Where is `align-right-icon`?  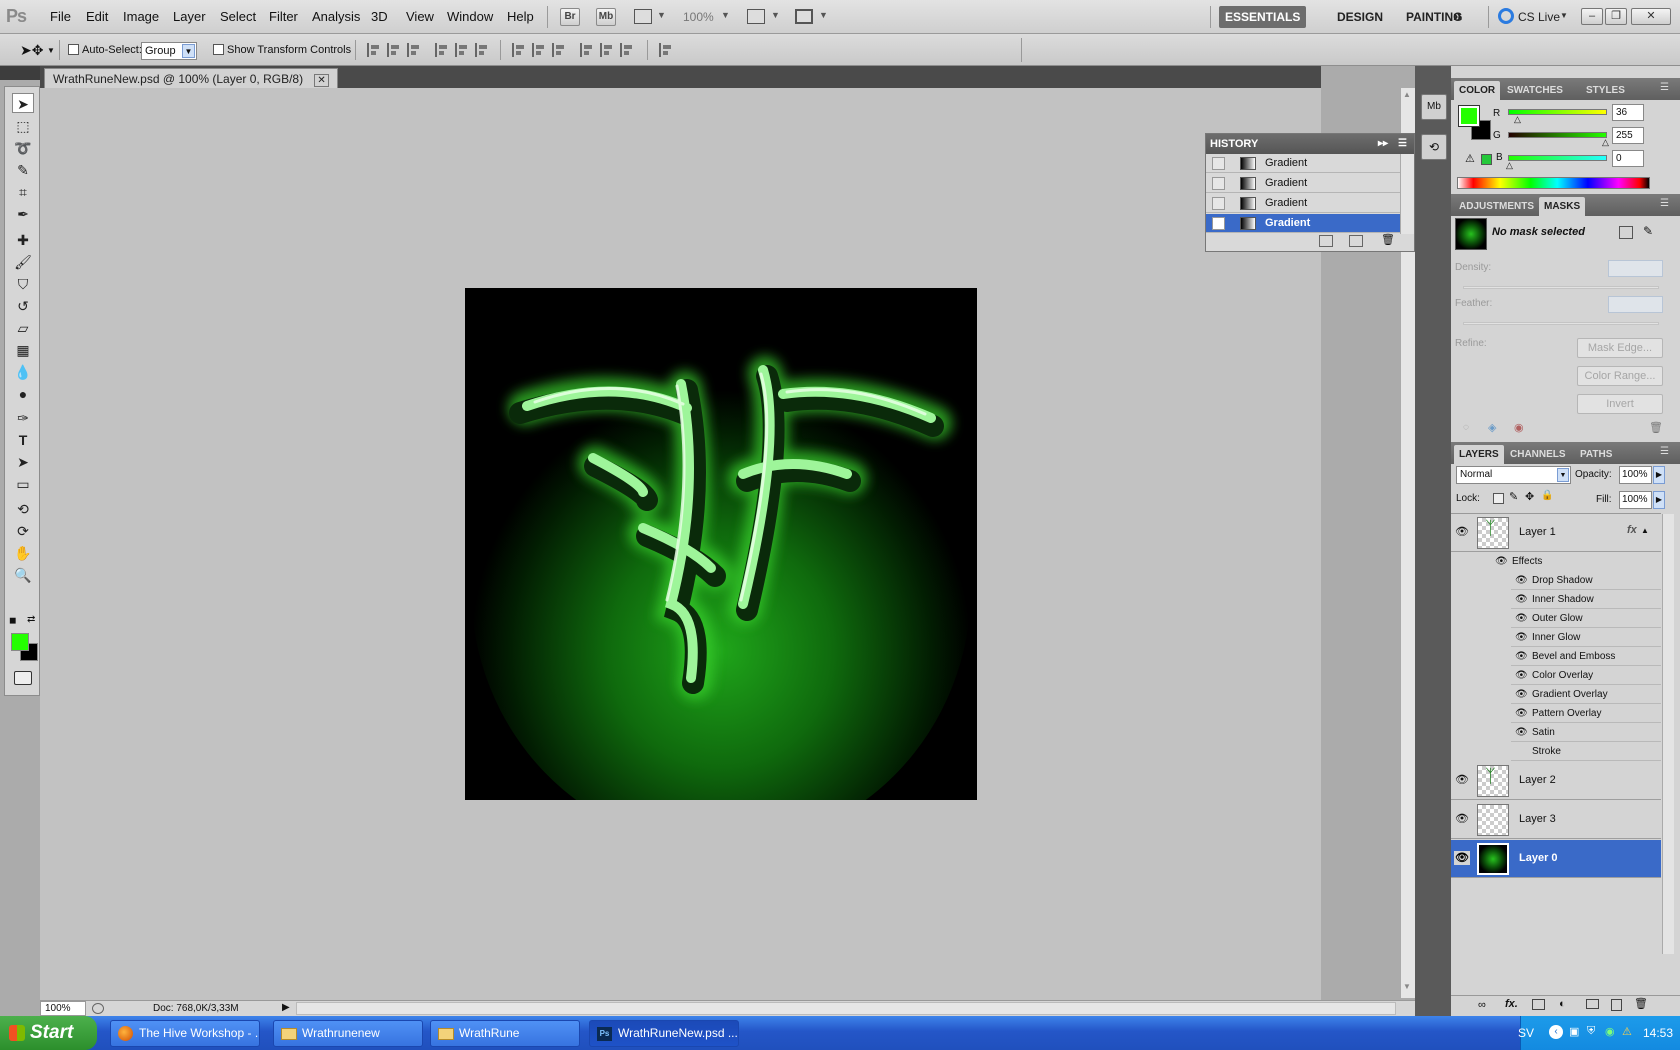 align-right-icon is located at coordinates (482, 50).